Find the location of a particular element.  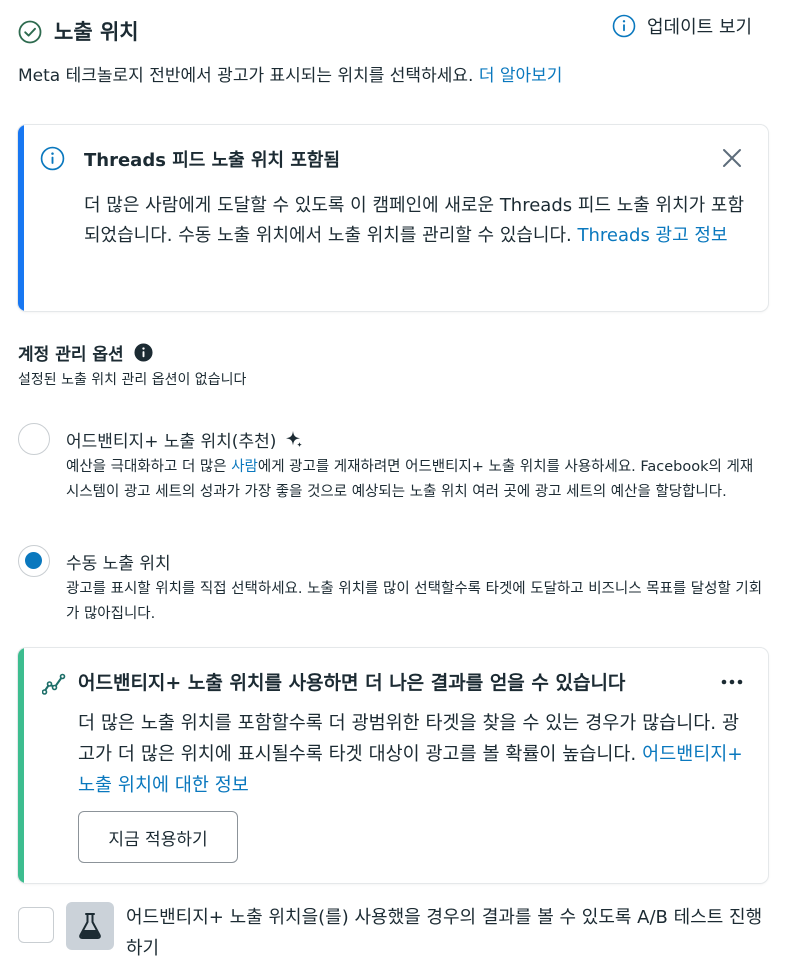

ab-test-tile is located at coordinates (90, 926).